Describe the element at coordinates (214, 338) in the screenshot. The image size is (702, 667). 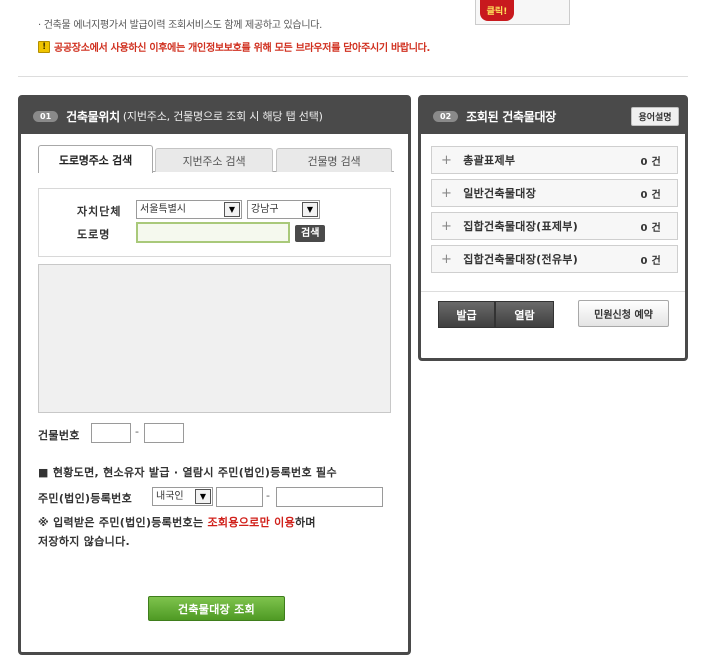
I see `road-results-list` at that location.